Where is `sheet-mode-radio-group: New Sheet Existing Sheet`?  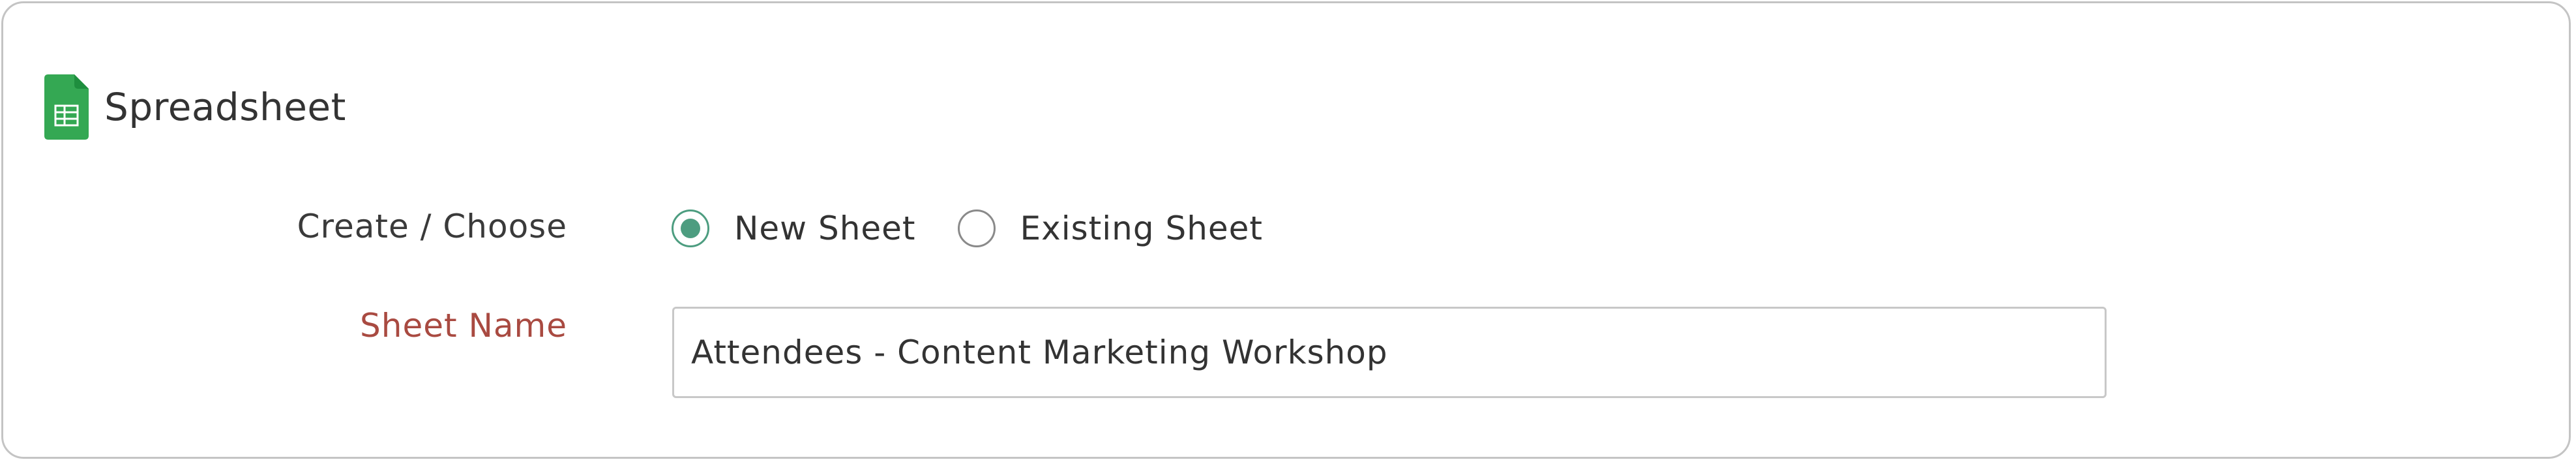
sheet-mode-radio-group: New Sheet Existing Sheet is located at coordinates (967, 228).